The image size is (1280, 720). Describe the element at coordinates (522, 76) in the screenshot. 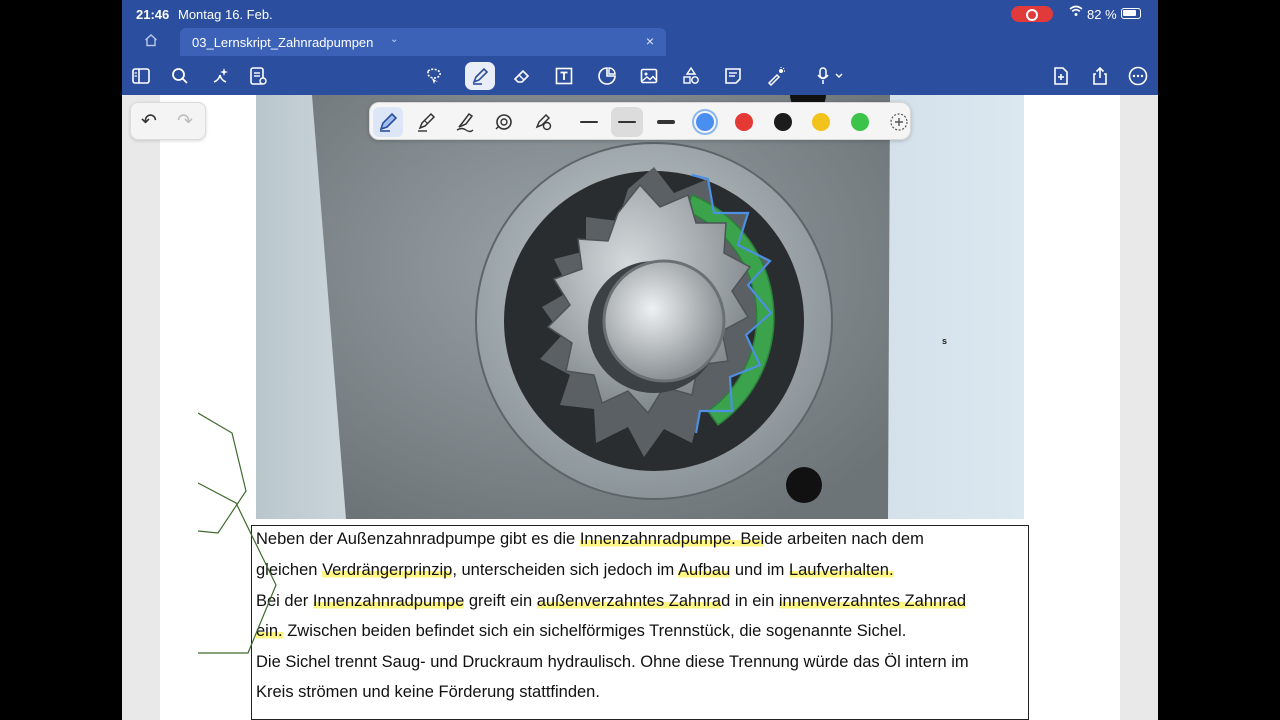

I see `eraser-icon` at that location.